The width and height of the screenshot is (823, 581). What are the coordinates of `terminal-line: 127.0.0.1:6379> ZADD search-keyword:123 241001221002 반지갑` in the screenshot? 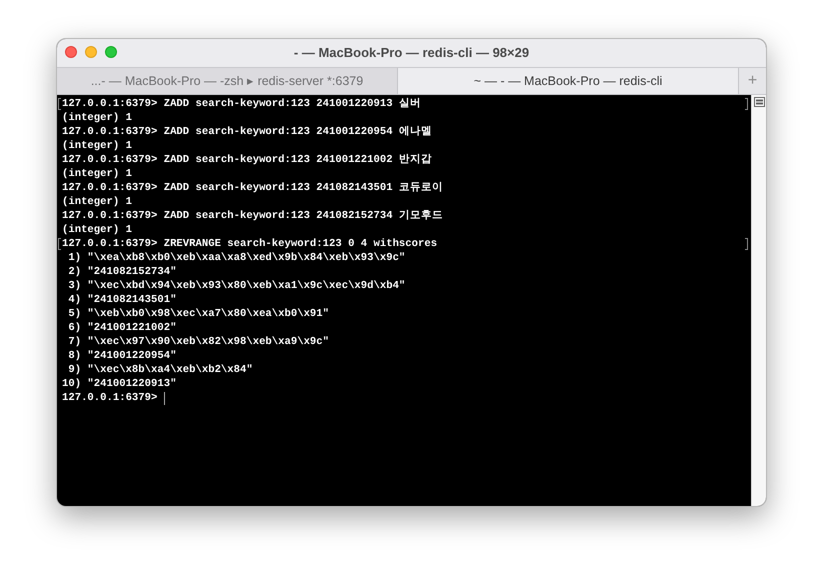 It's located at (247, 160).